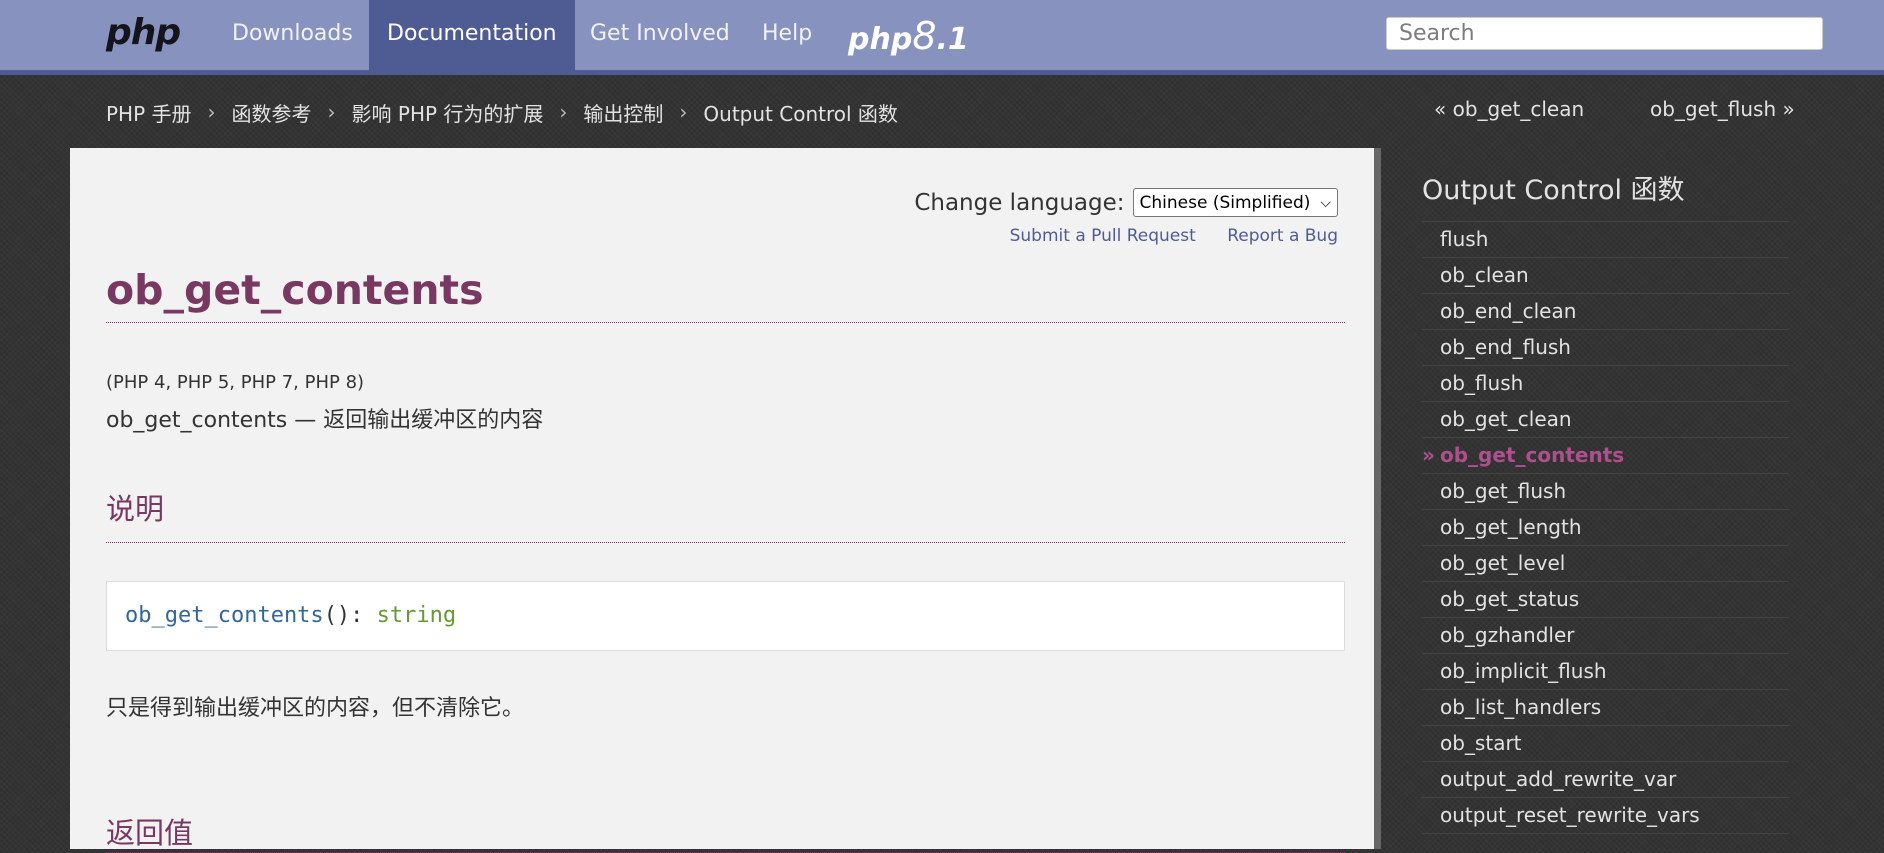 This screenshot has width=1884, height=853. I want to click on php-version-prefix: php, so click(880, 39).